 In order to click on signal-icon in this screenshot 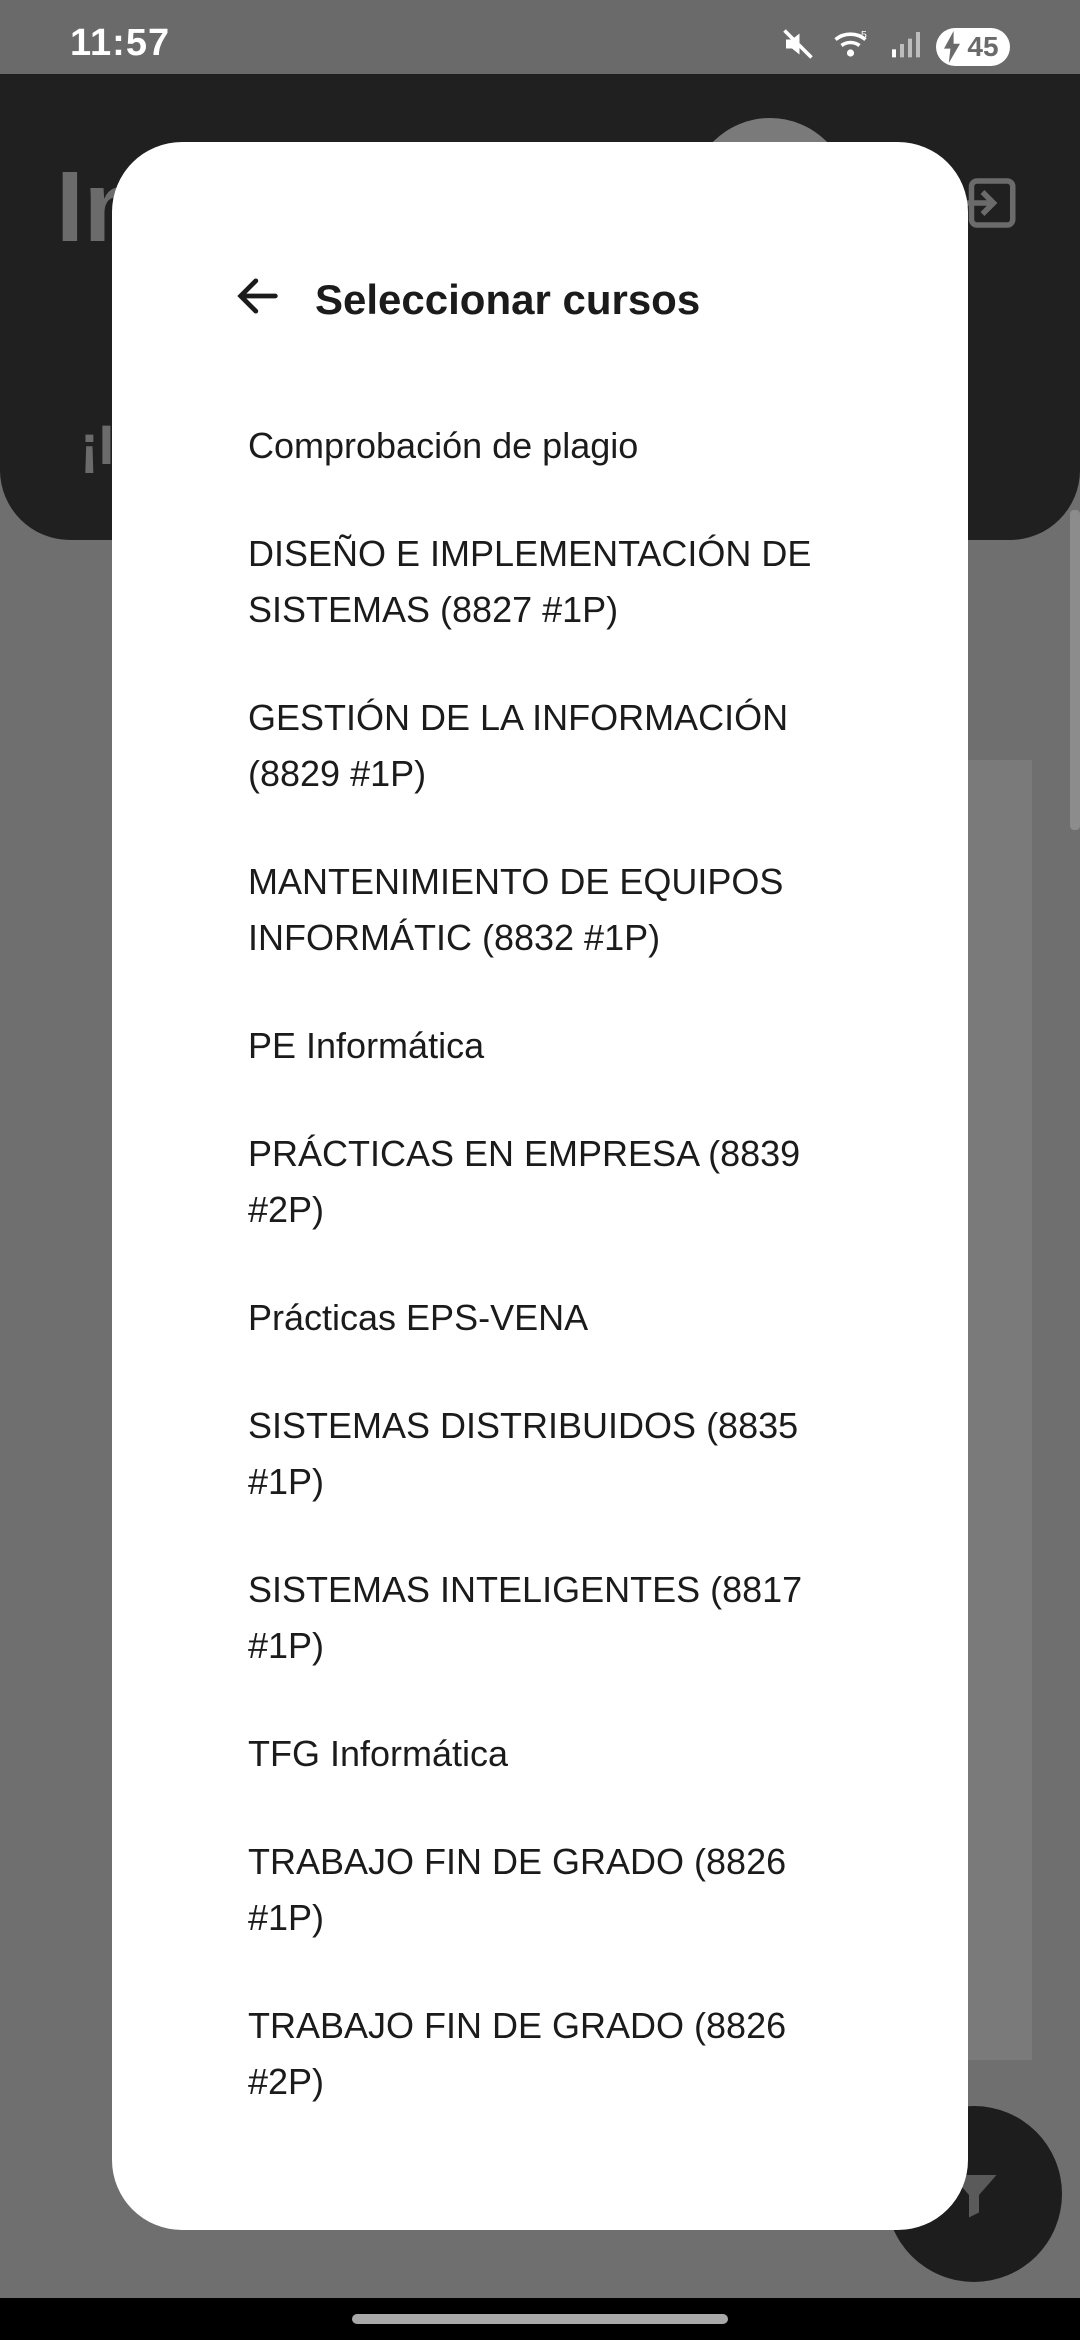, I will do `click(904, 46)`.